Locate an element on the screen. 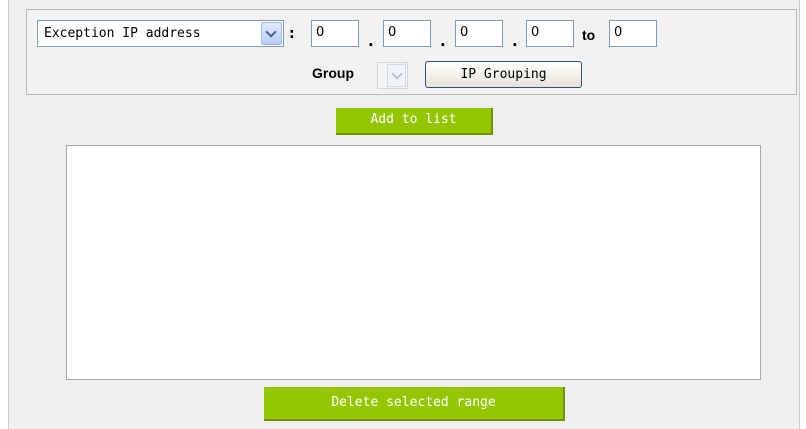 Image resolution: width=806 pixels, height=429 pixels. ip-octet-1-input: 0 is located at coordinates (335, 33).